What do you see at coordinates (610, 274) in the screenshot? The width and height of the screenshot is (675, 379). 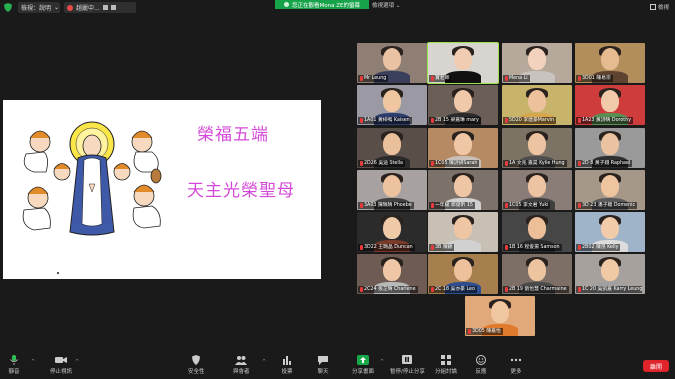 I see `participant-video-tile: 1C 20 吳凱嘉 Karry Leung` at bounding box center [610, 274].